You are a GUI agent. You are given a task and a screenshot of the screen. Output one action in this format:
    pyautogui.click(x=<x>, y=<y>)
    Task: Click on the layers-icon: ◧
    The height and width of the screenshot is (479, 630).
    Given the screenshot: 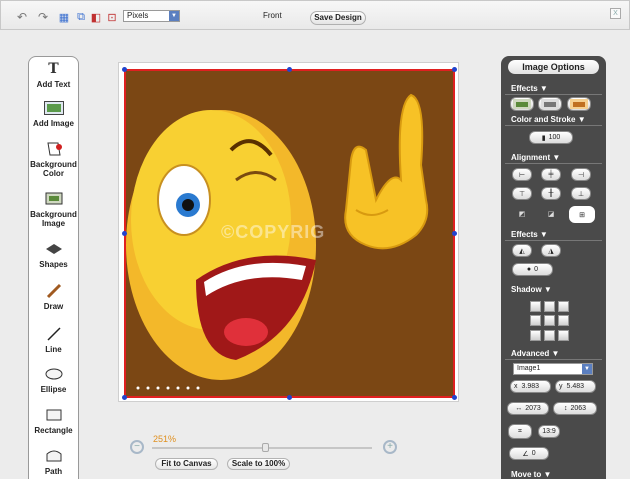 What is the action you would take?
    pyautogui.click(x=96, y=17)
    